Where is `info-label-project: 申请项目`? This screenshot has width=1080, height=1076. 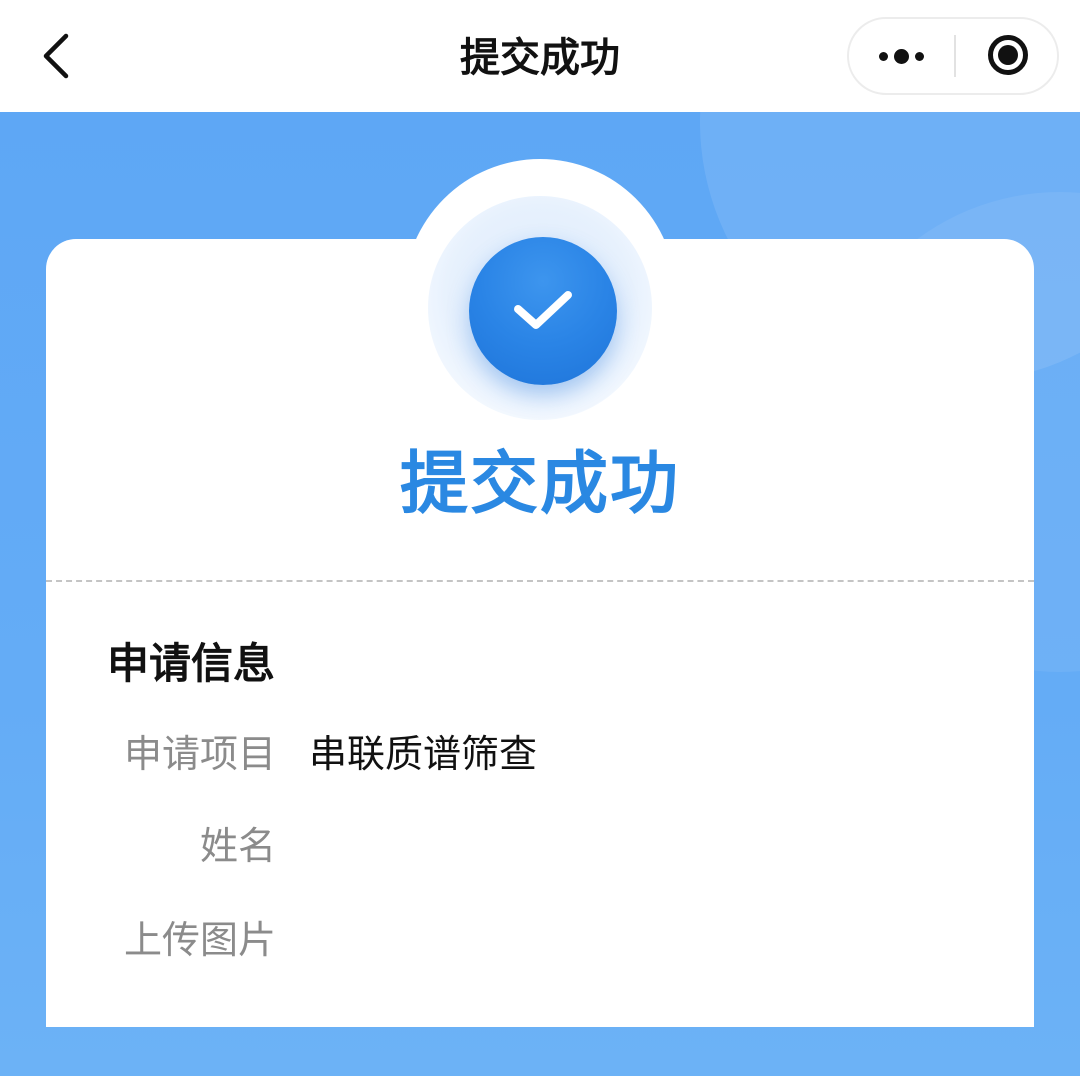 info-label-project: 申请项目 is located at coordinates (199, 754).